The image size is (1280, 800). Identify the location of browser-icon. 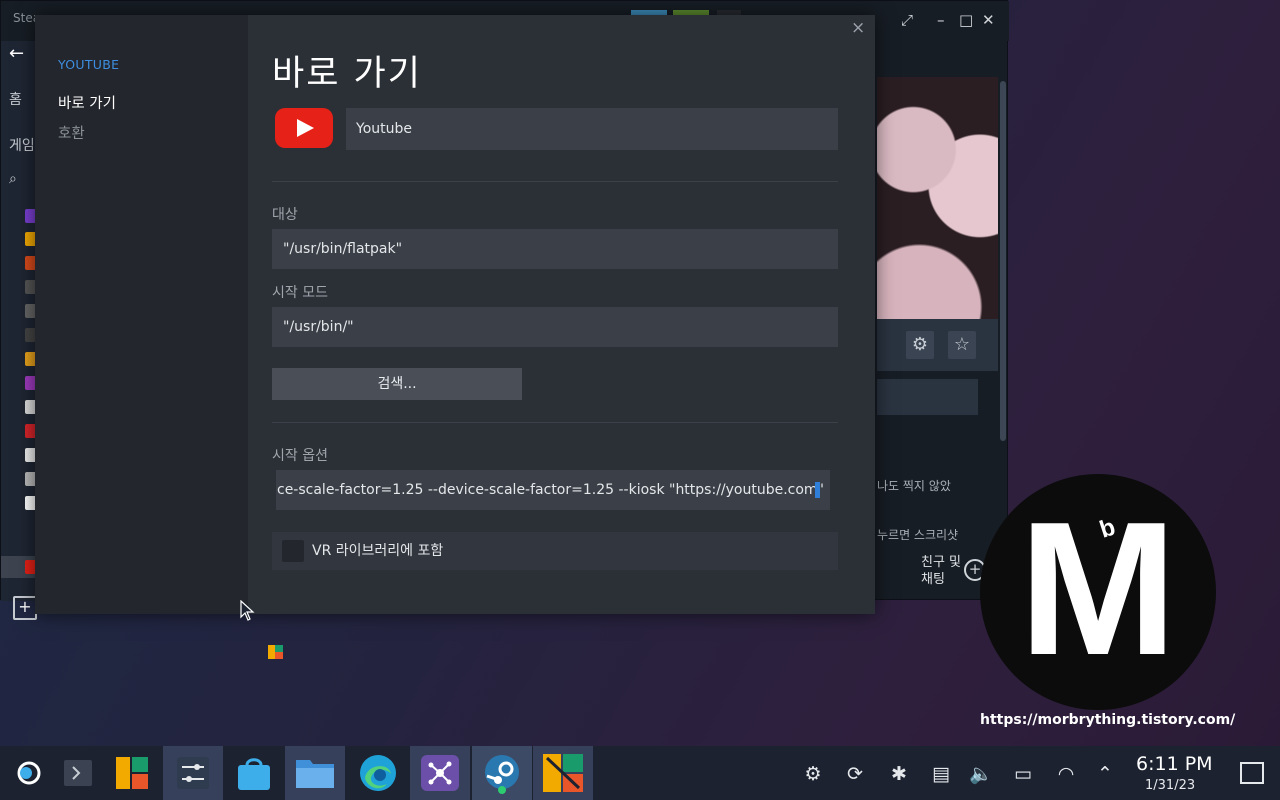
(378, 773).